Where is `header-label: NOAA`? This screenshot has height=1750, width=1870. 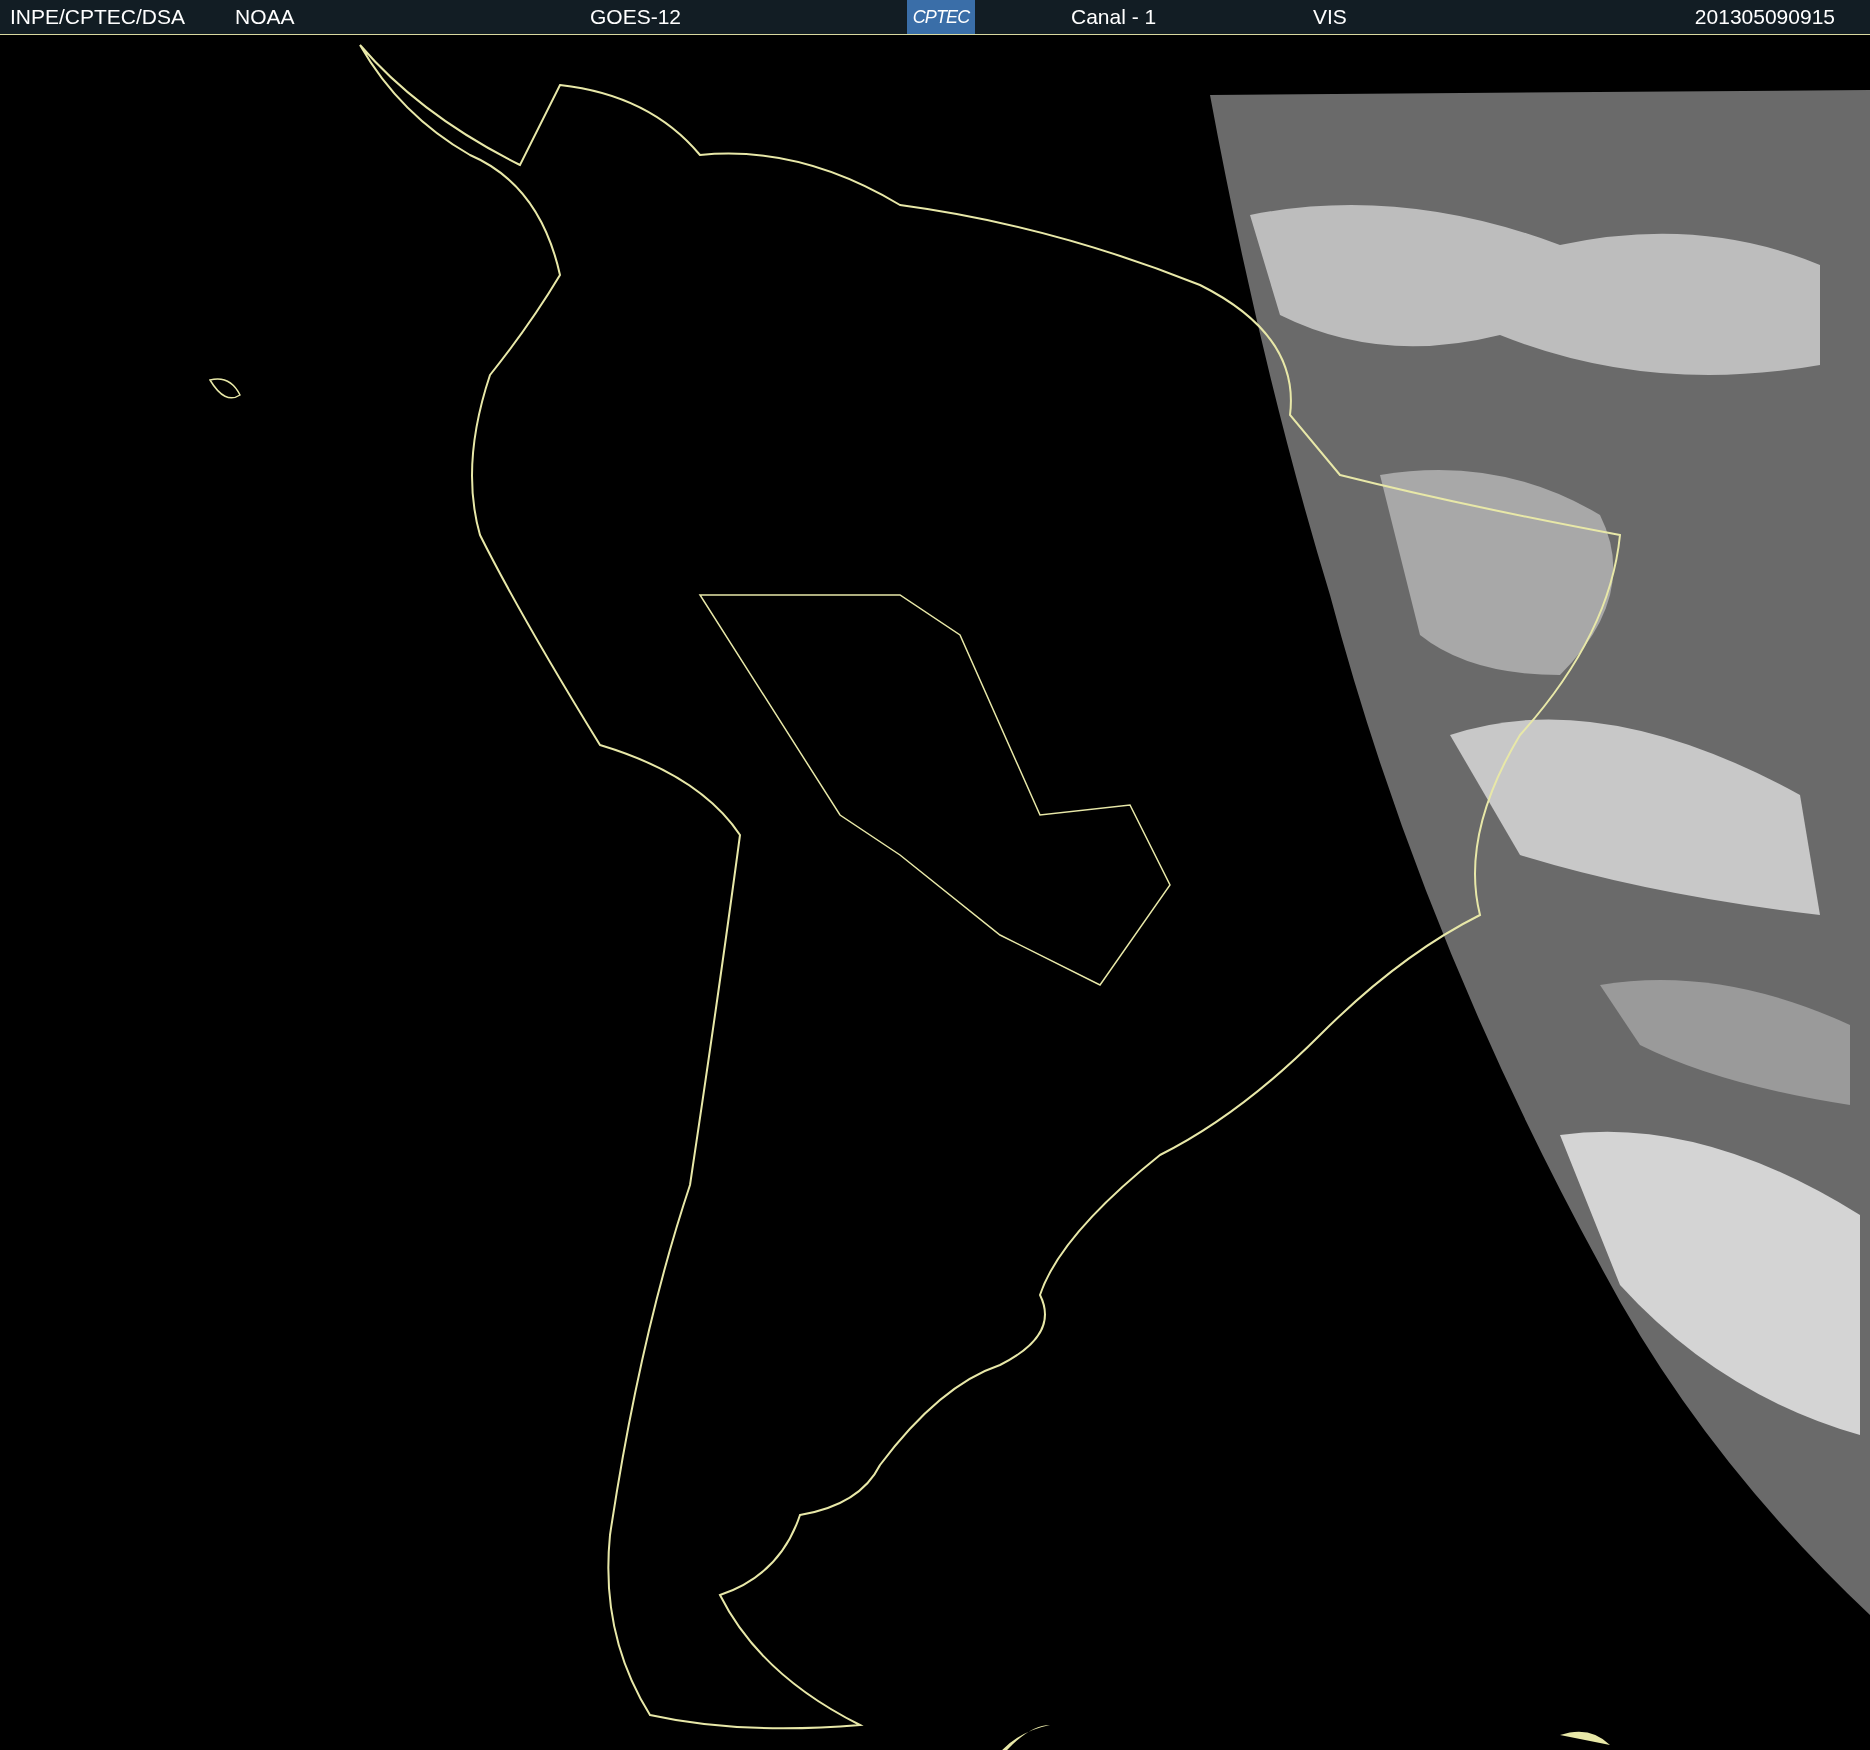
header-label: NOAA is located at coordinates (265, 17).